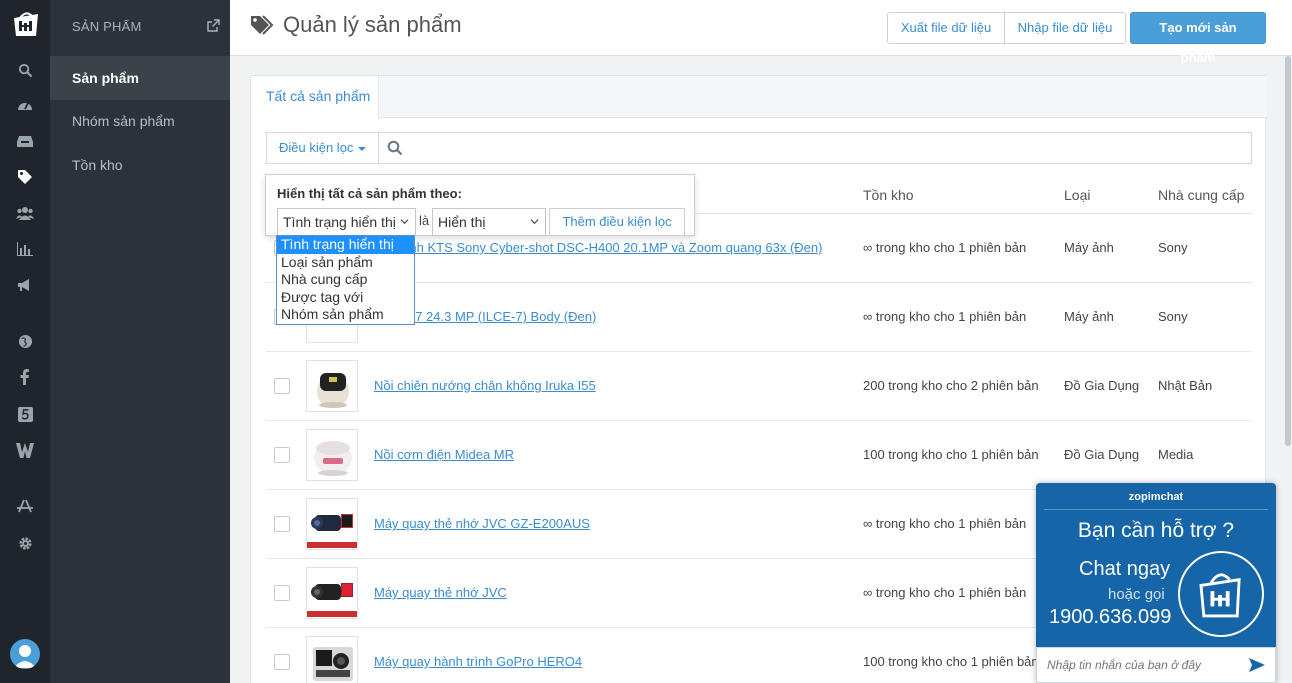 The width and height of the screenshot is (1292, 683). Describe the element at coordinates (888, 195) in the screenshot. I see `column-header-stock: Tồn kho` at that location.